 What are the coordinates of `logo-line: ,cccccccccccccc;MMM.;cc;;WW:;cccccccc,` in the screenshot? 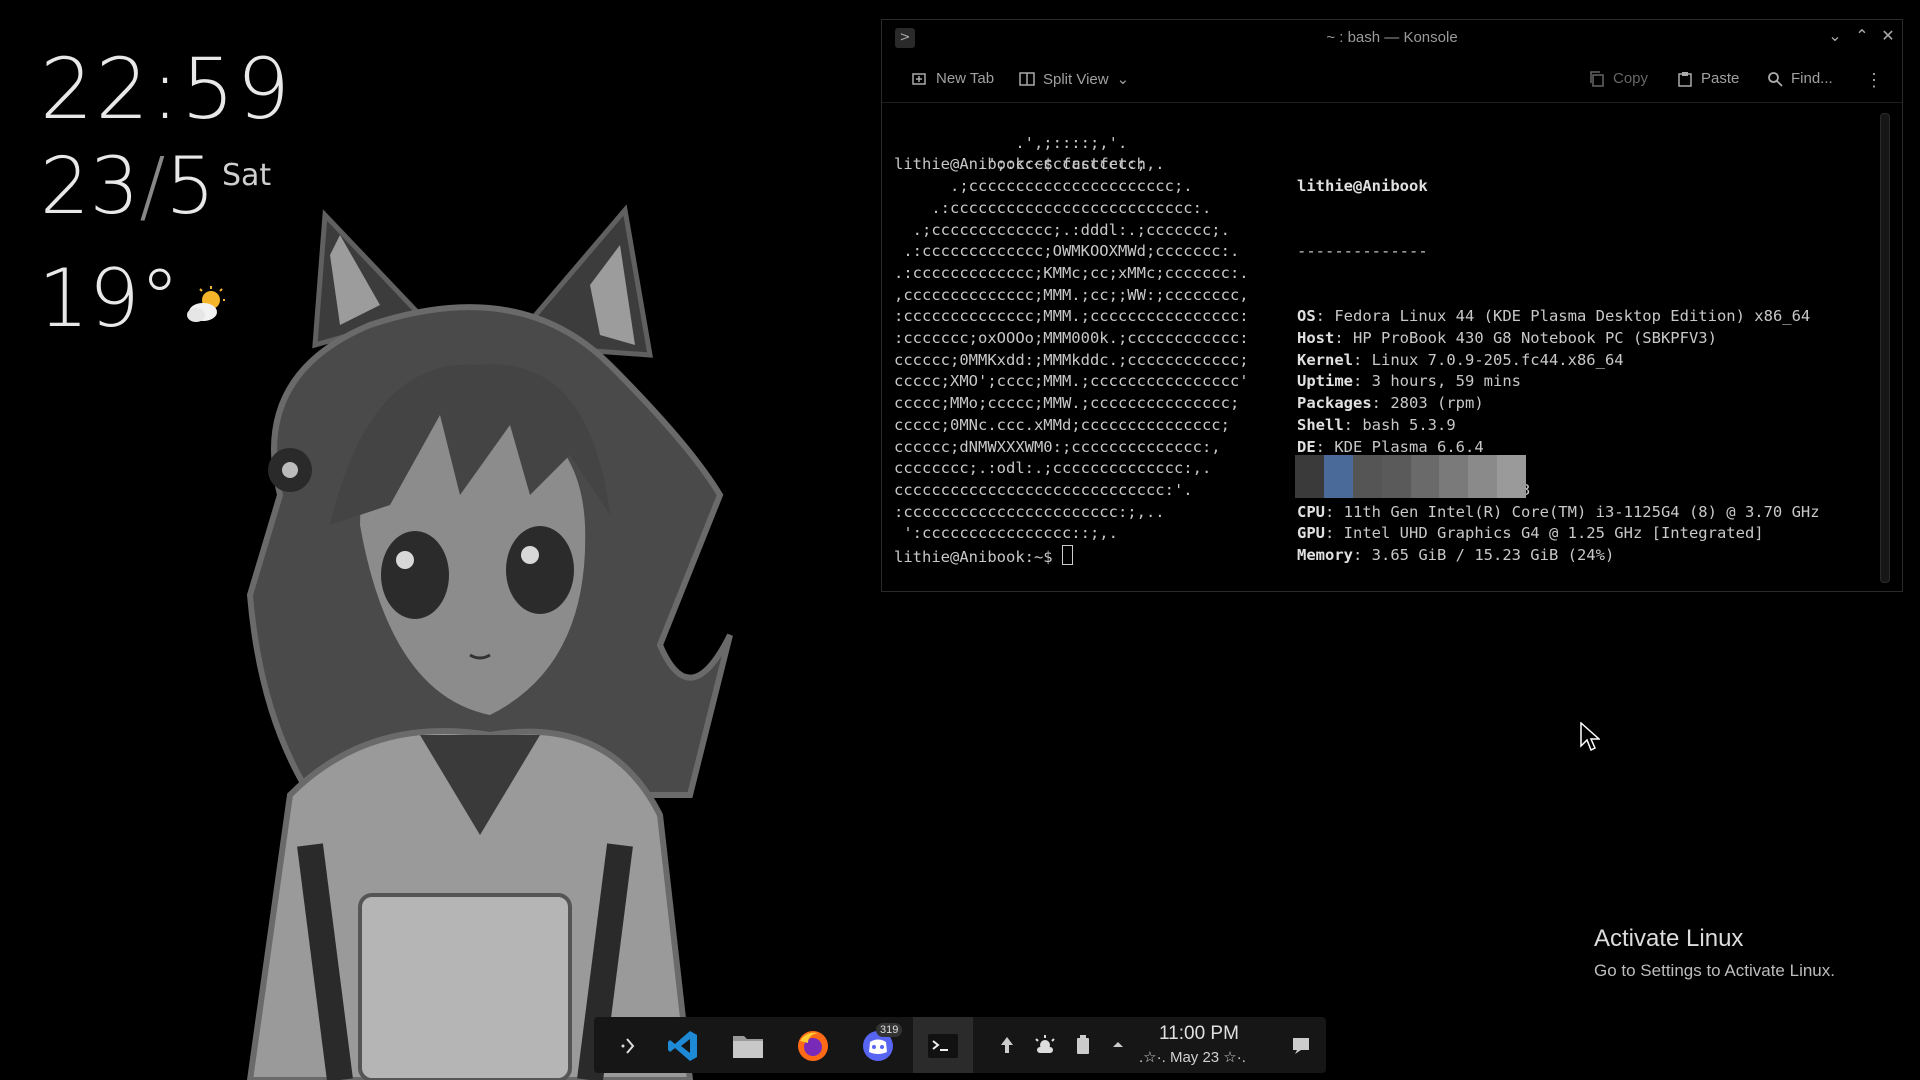 It's located at (1071, 294).